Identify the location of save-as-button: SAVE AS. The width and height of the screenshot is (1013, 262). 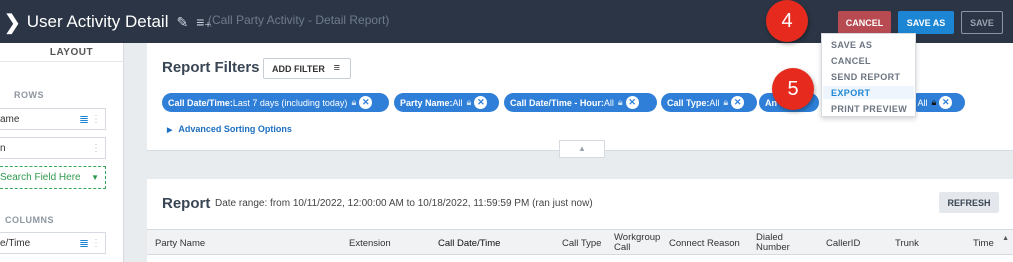
(926, 22).